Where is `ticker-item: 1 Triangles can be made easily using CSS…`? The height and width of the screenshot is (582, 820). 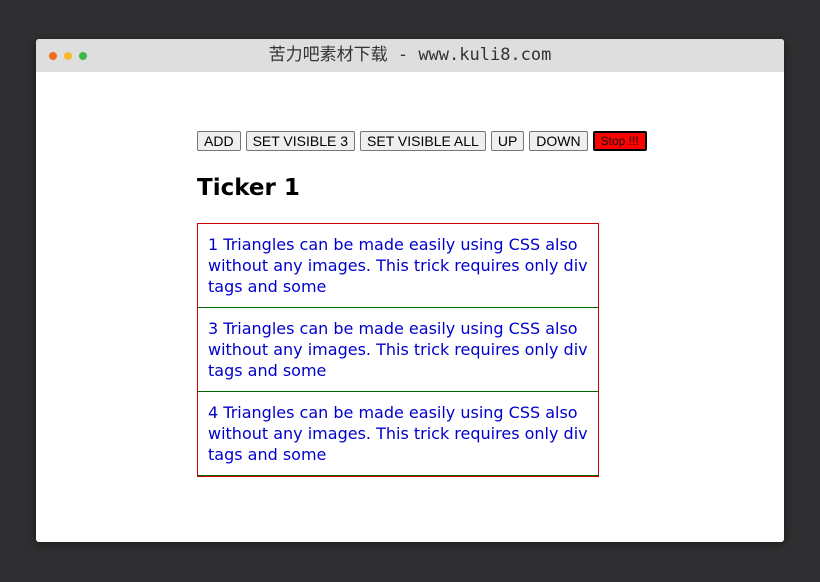
ticker-item: 1 Triangles can be made easily using CSS… is located at coordinates (398, 266).